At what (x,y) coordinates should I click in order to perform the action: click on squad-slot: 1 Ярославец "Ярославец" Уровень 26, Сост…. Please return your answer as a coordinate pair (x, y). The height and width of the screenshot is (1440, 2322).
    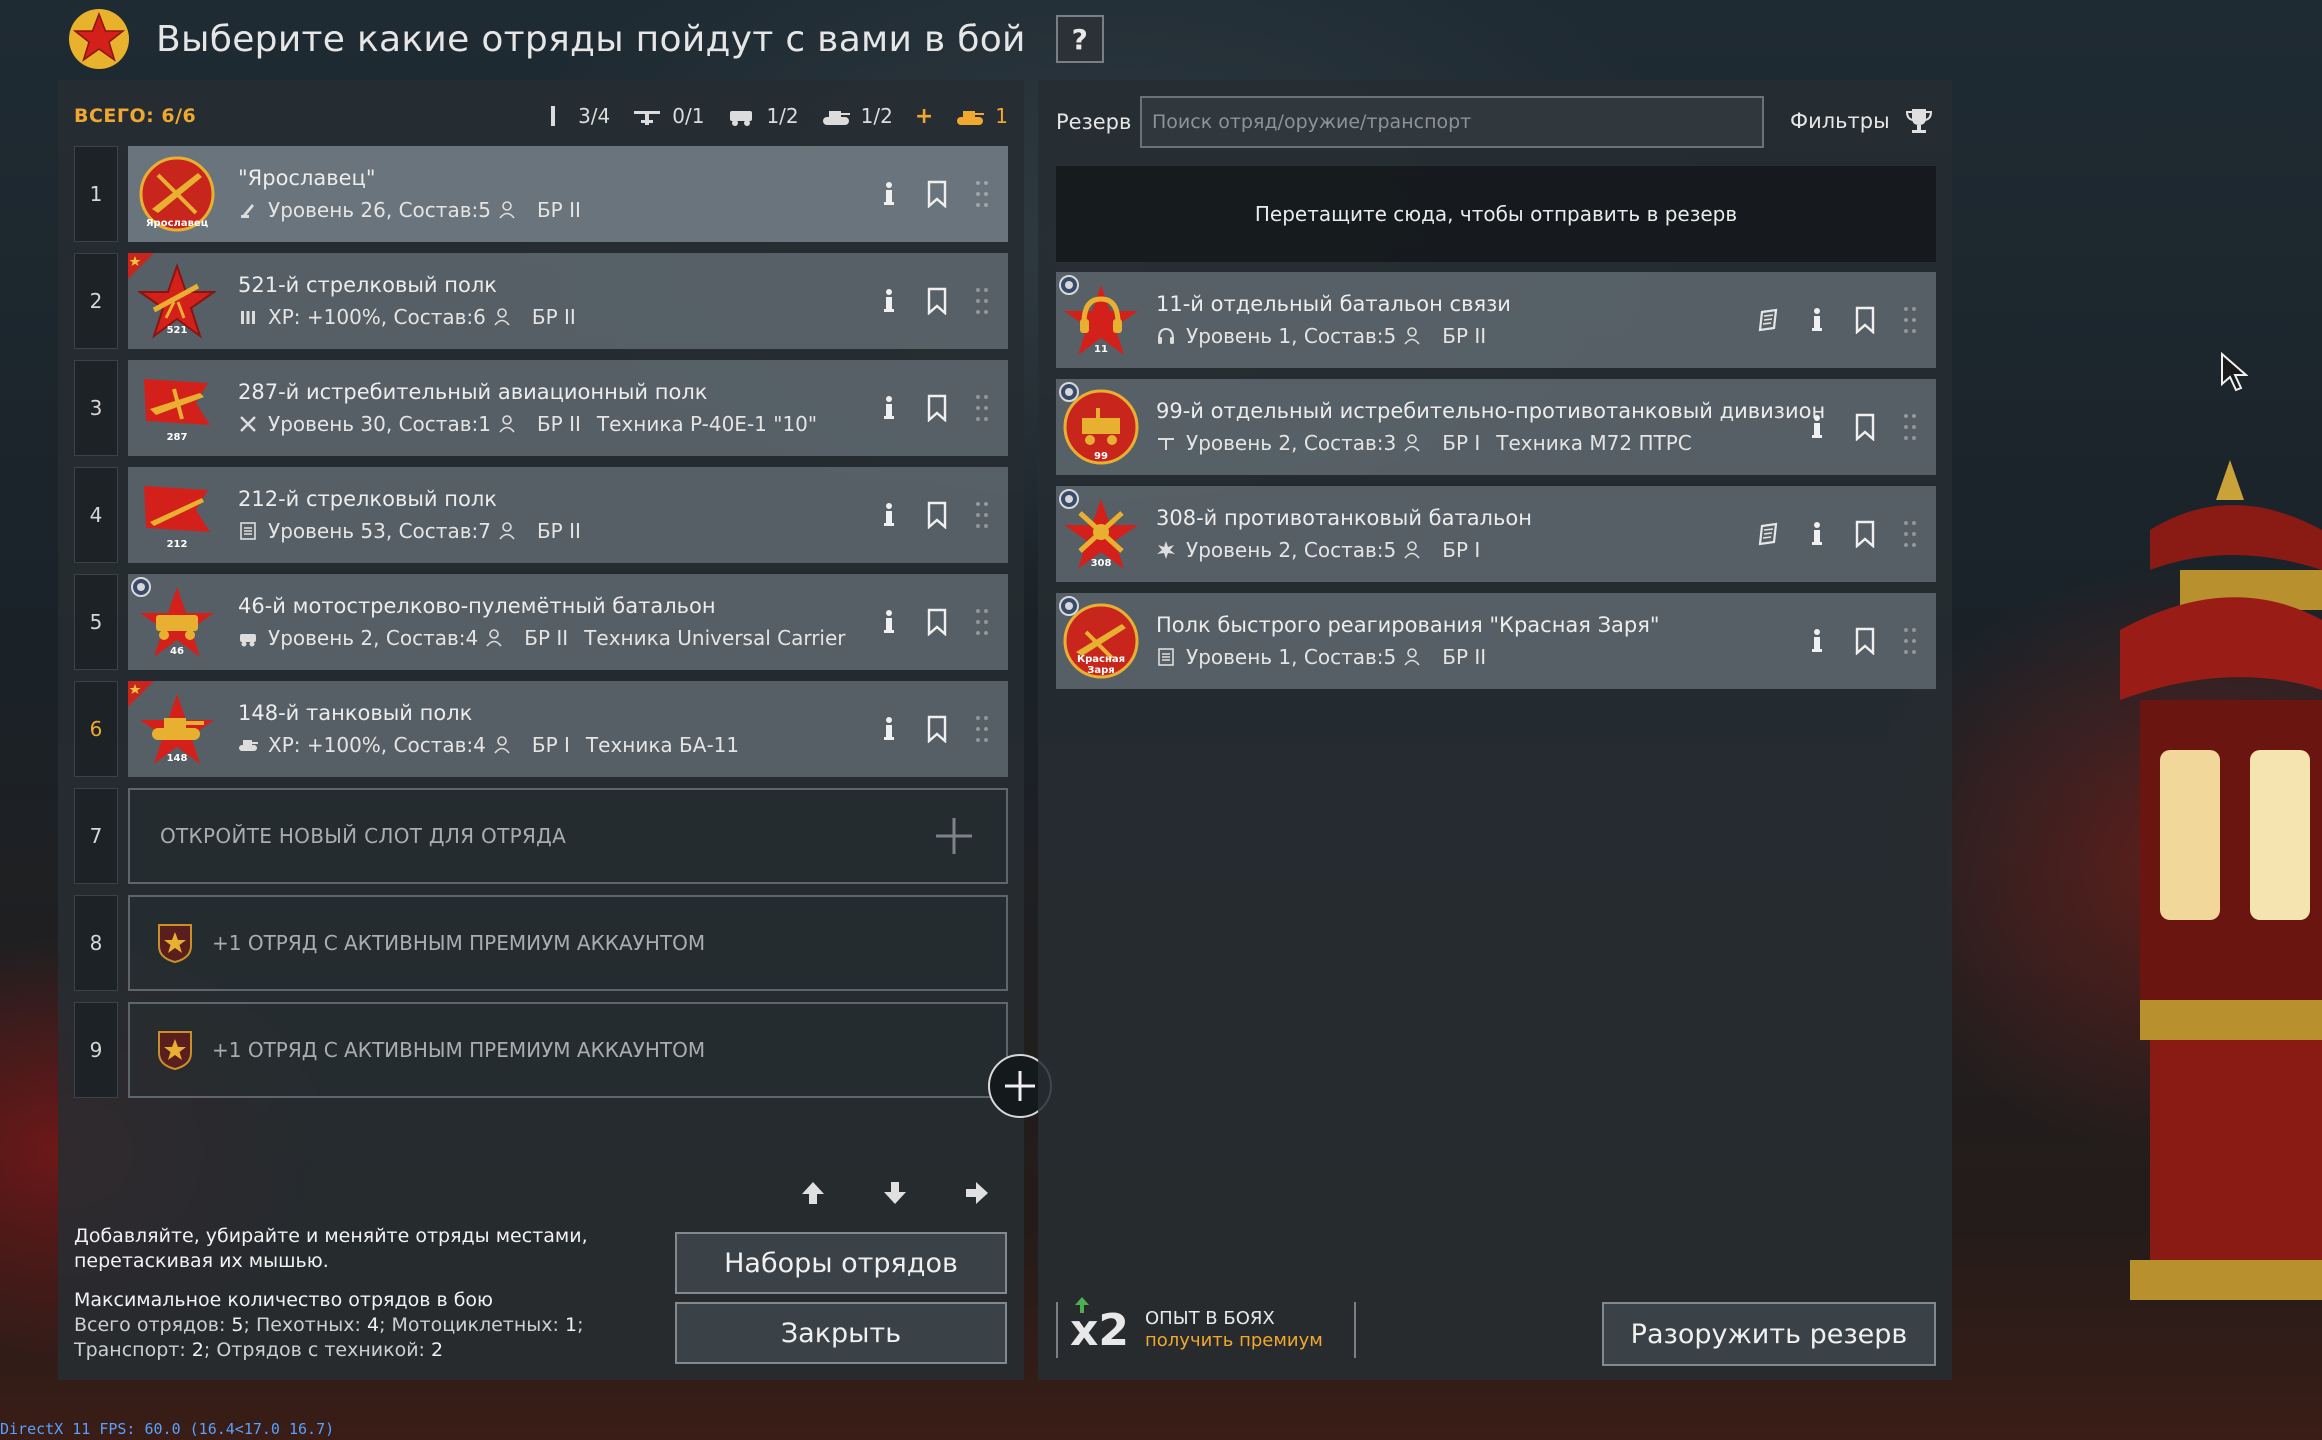
    Looking at the image, I should click on (541, 194).